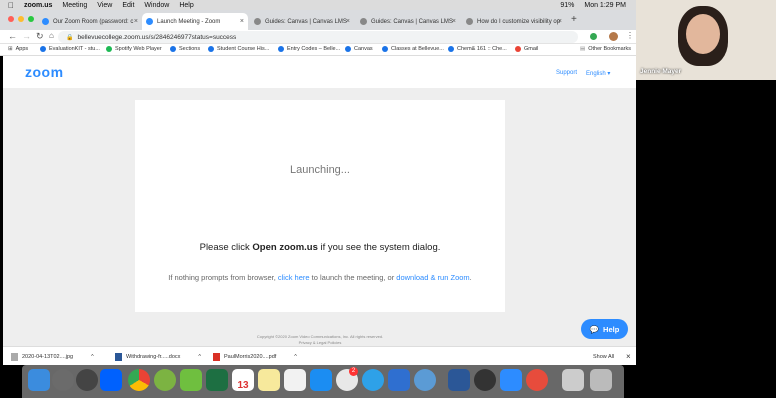 The image size is (776, 398). What do you see at coordinates (134, 49) in the screenshot?
I see `bookmark-spotify: Spotify Web Player` at bounding box center [134, 49].